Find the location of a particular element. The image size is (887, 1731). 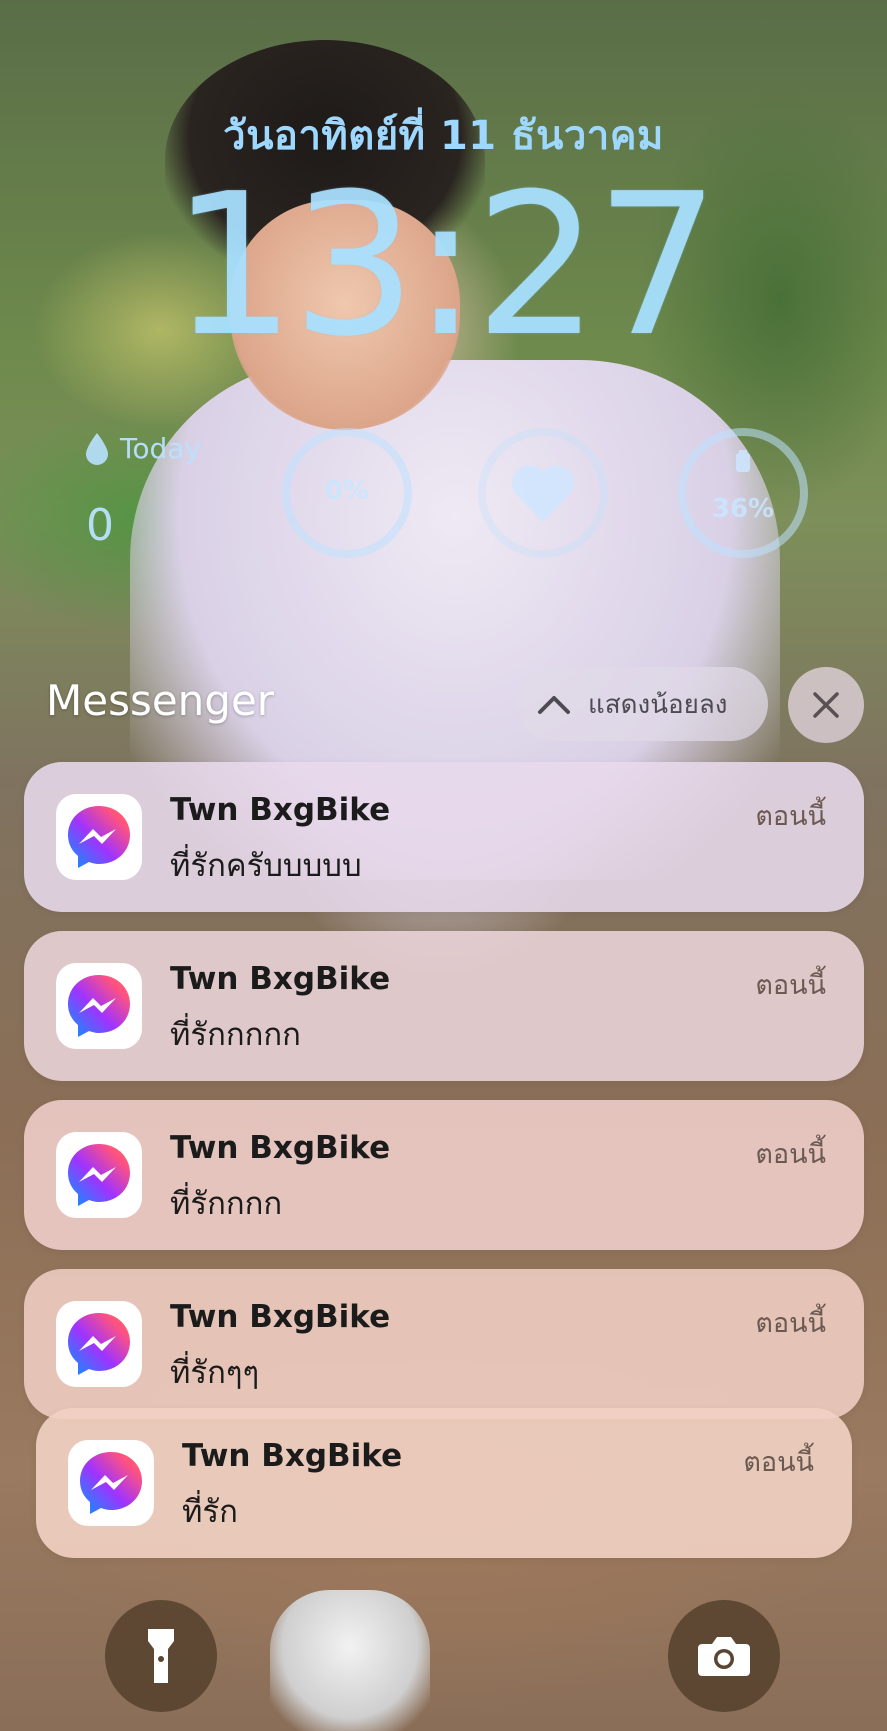

progress-ring-percent: 0% is located at coordinates (347, 491).